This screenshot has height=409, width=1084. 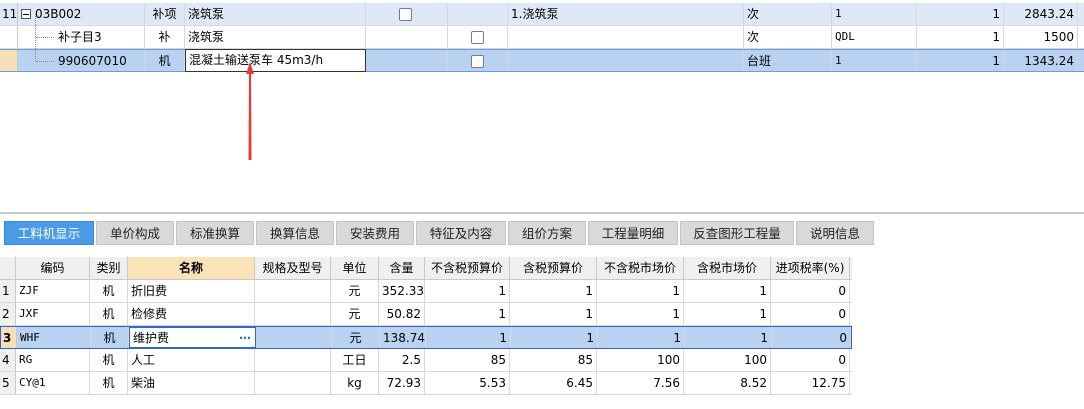 What do you see at coordinates (275, 60) in the screenshot?
I see `item-name-edit-input: 混凝土输送泵车 45m3/h` at bounding box center [275, 60].